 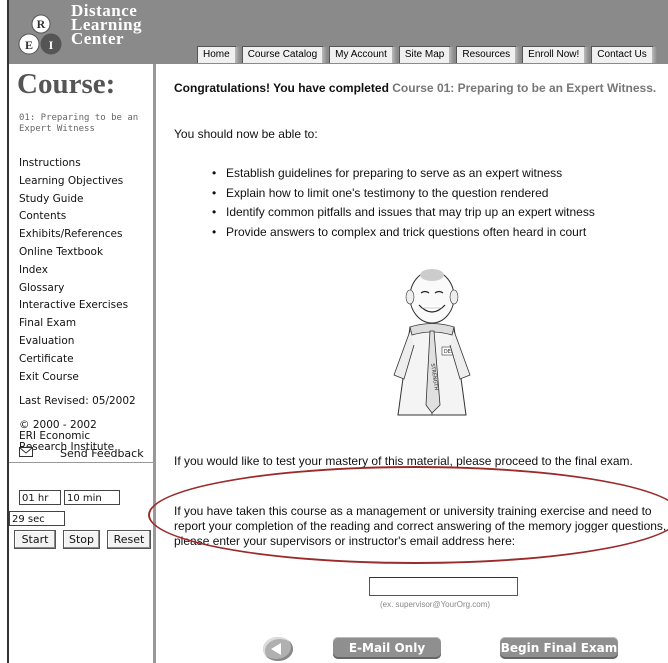 I want to click on sidebar-link-study-guide: Study Guide, so click(x=73, y=200).